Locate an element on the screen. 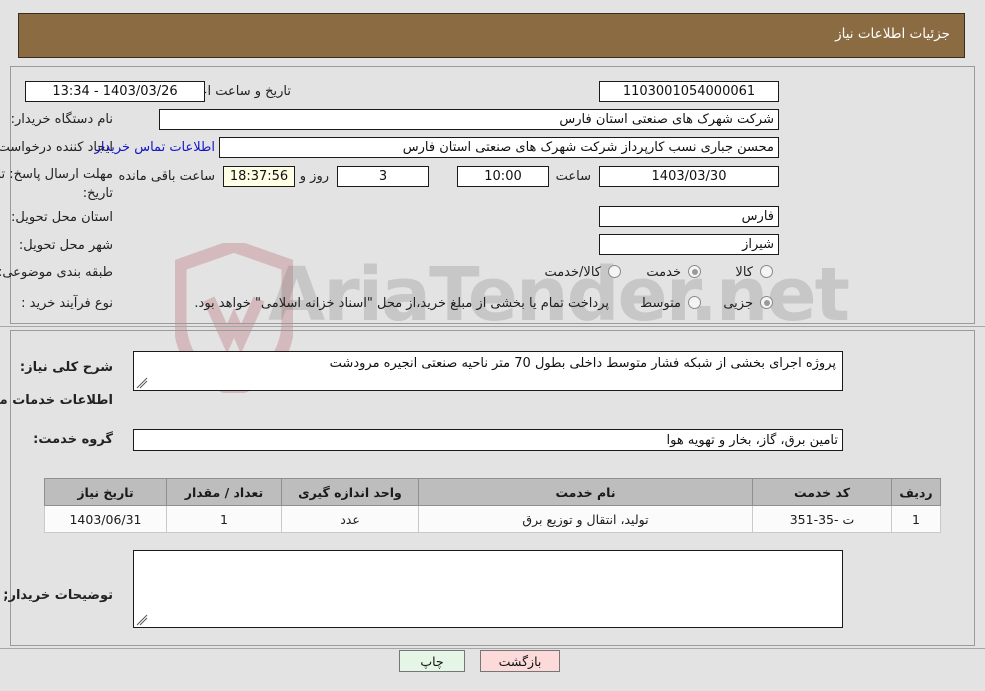  service-group-value: تامین برق، گاز، بخار و تهویه هوا is located at coordinates (488, 440).